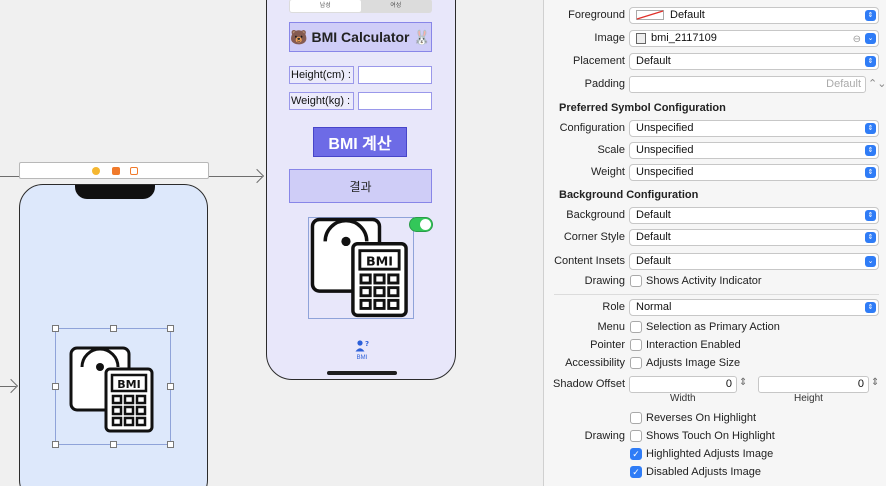 The width and height of the screenshot is (886, 486). I want to click on placement-label: Placement, so click(599, 61).